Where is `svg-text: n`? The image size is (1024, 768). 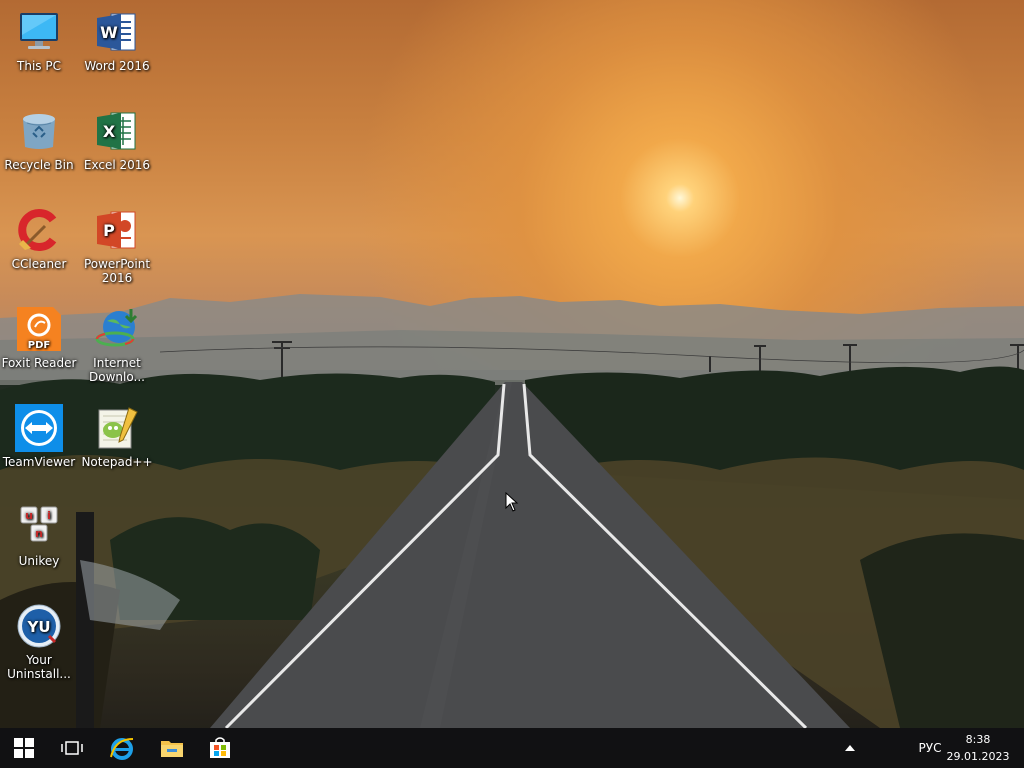 svg-text: n is located at coordinates (39, 533).